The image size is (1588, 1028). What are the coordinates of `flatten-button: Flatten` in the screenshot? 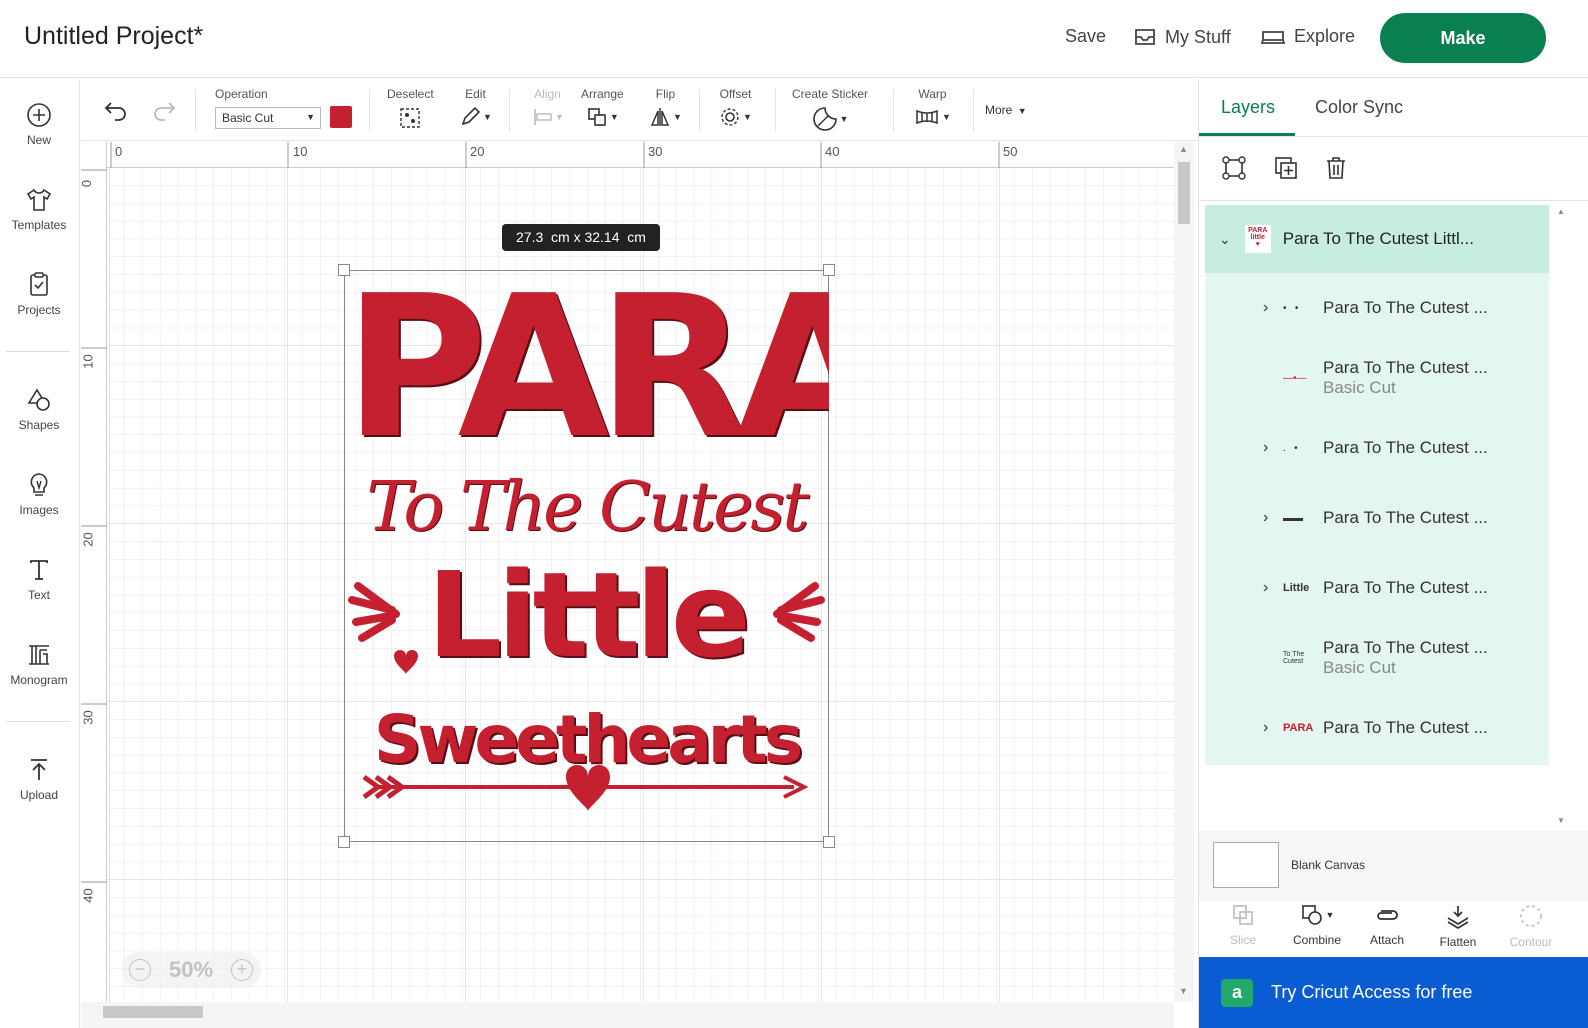 It's located at (1458, 926).